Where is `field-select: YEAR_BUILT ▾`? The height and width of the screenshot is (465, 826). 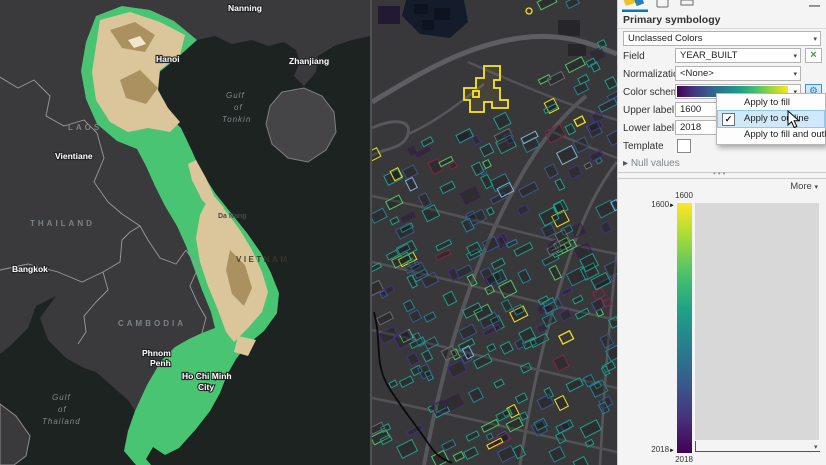
field-select: YEAR_BUILT ▾ is located at coordinates (738, 55).